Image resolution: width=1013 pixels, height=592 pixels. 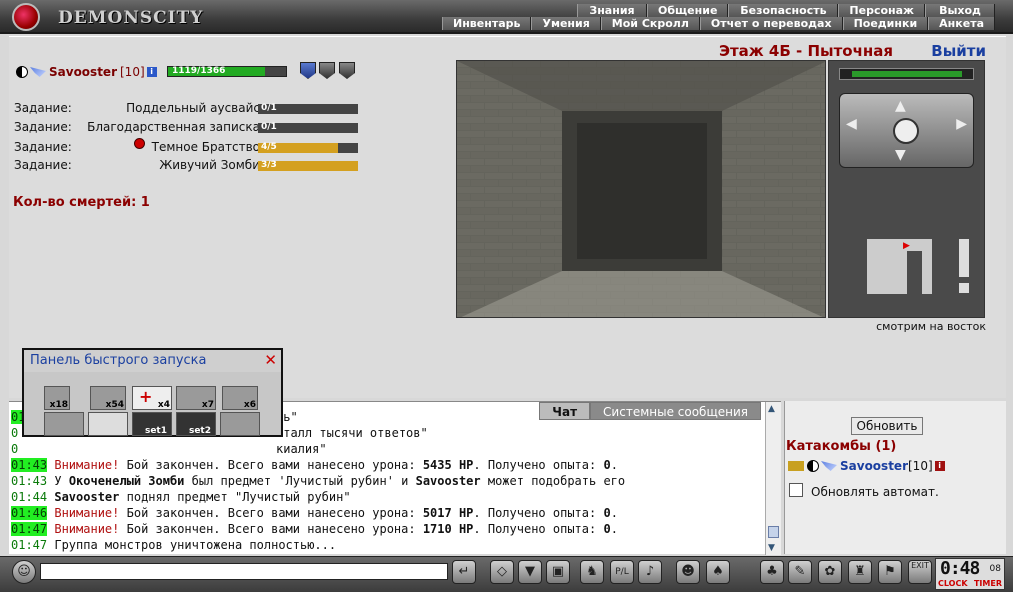 I want to click on settings-icon: ✿, so click(x=830, y=572).